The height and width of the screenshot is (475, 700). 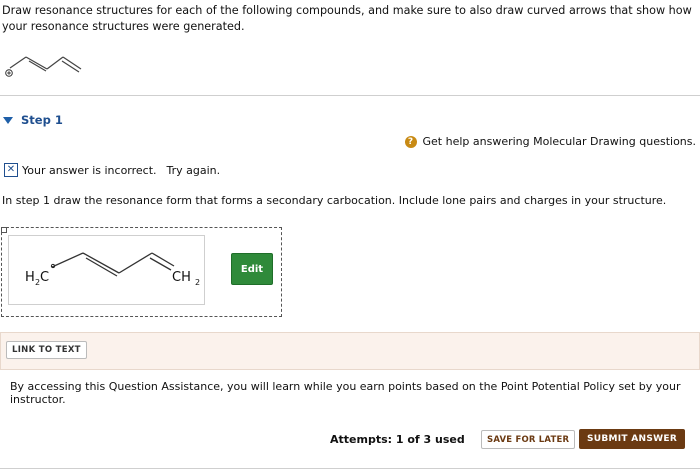 What do you see at coordinates (197, 282) in the screenshot?
I see `right-group-subscript: 2` at bounding box center [197, 282].